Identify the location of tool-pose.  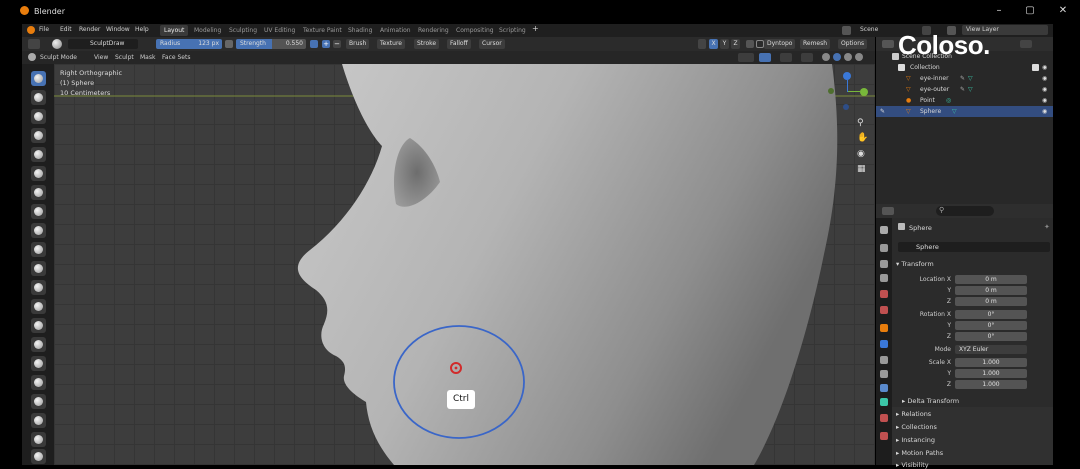
(38, 439).